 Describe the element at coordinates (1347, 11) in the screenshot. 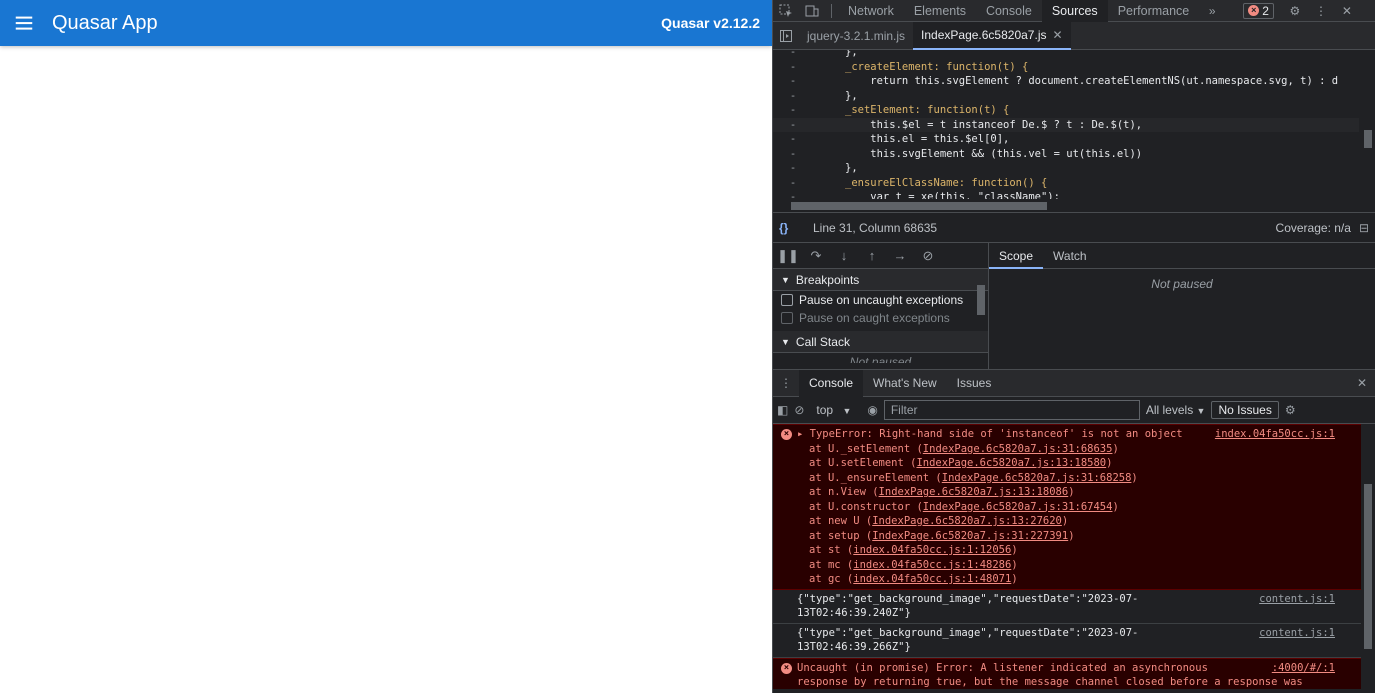

I see `close-devtools-icon: ✕` at that location.